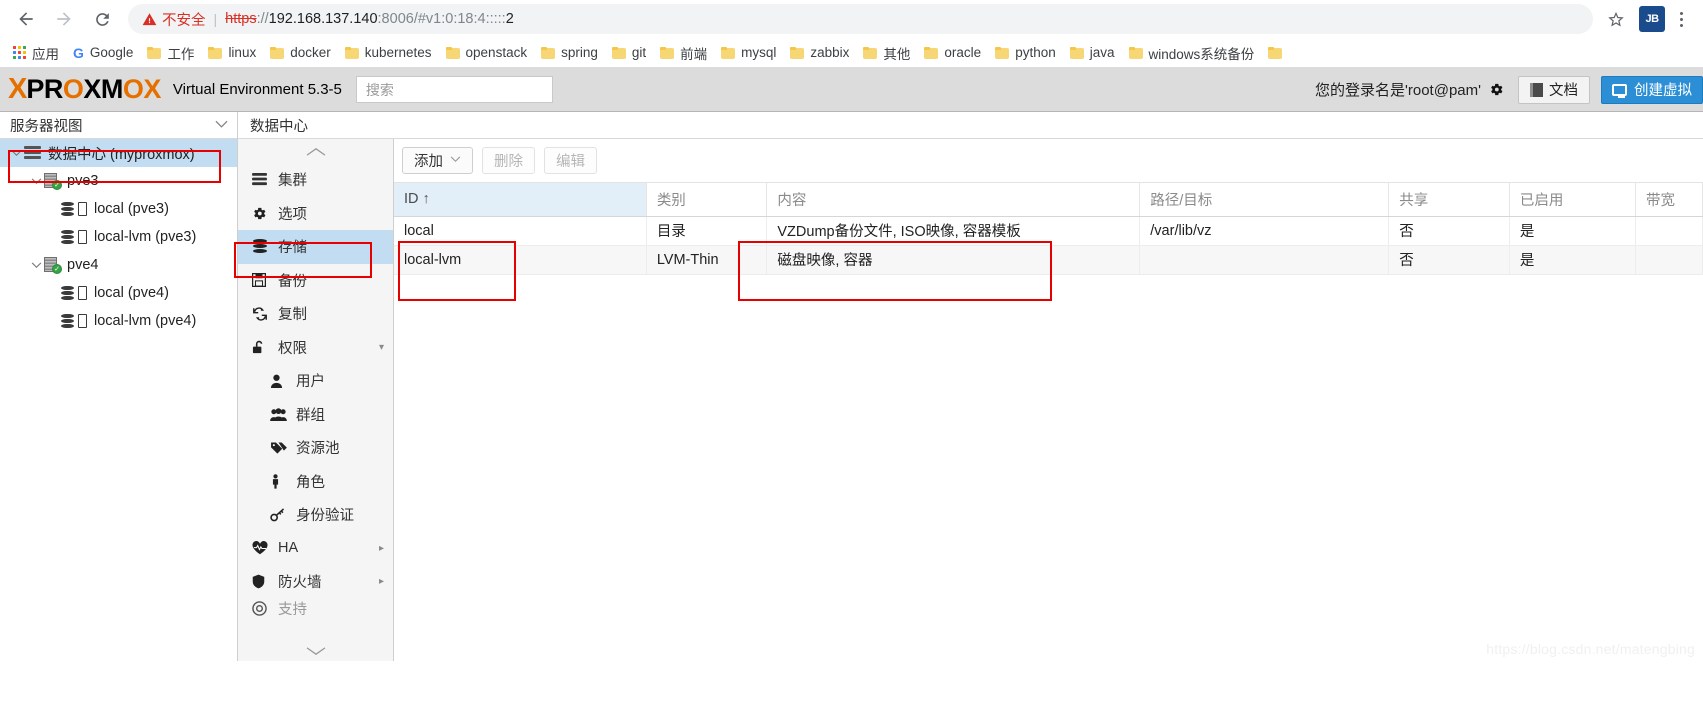 The width and height of the screenshot is (1703, 714). Describe the element at coordinates (426, 199) in the screenshot. I see `sort-ascending-icon: ↑` at that location.